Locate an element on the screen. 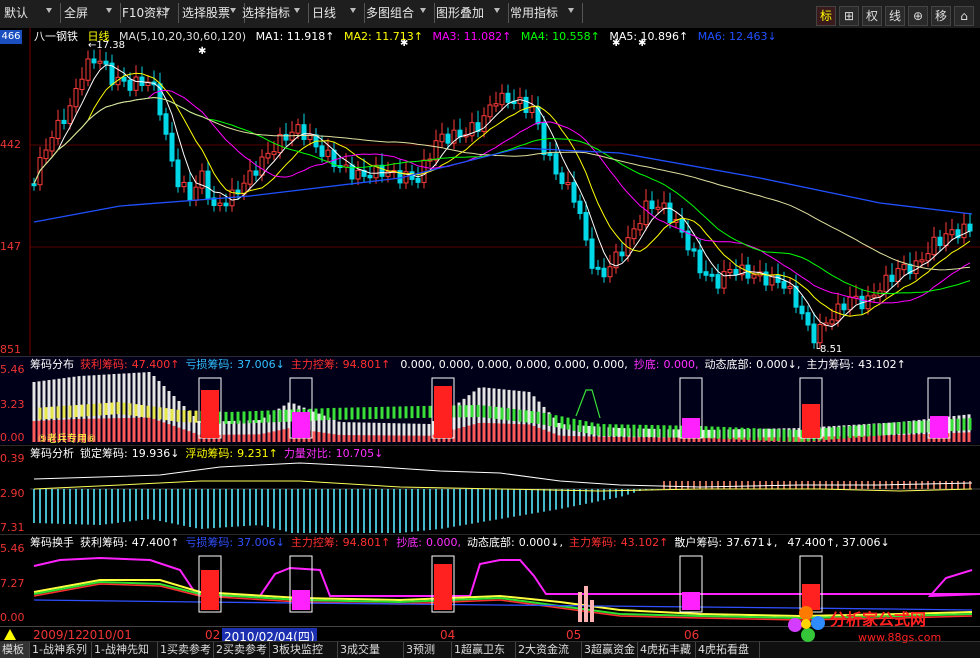 This screenshot has width=980, height=658. template-tab: 3预测 is located at coordinates (428, 650).